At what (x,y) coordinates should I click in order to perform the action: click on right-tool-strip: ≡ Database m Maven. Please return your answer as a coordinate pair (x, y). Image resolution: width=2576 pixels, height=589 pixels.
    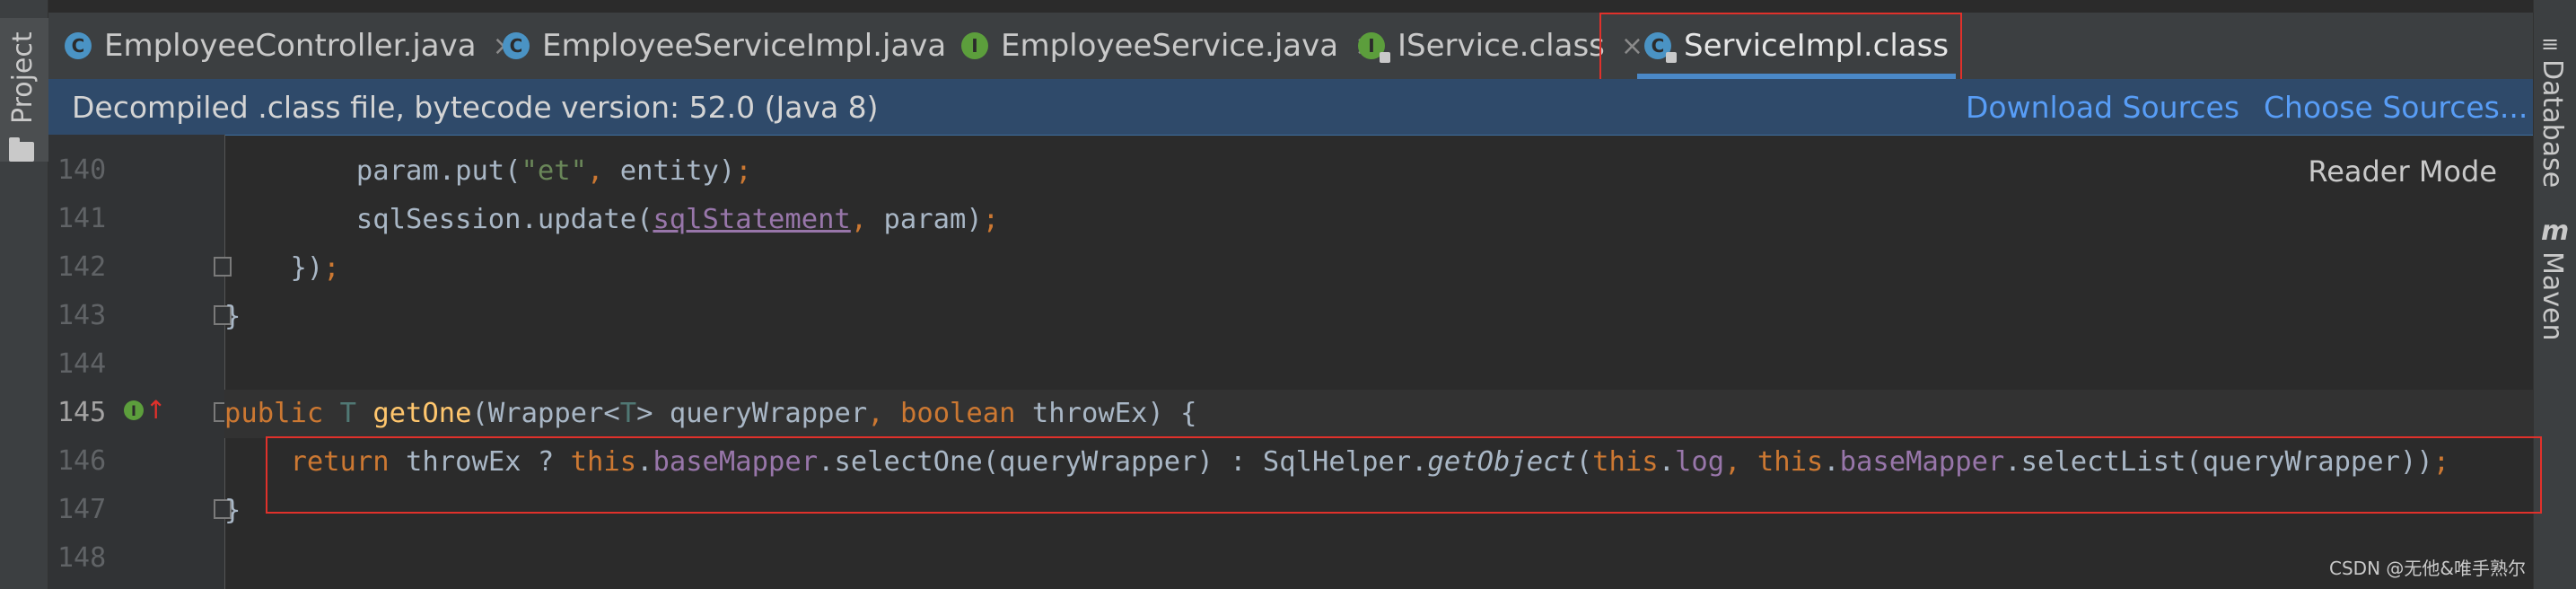
    Looking at the image, I should click on (2554, 294).